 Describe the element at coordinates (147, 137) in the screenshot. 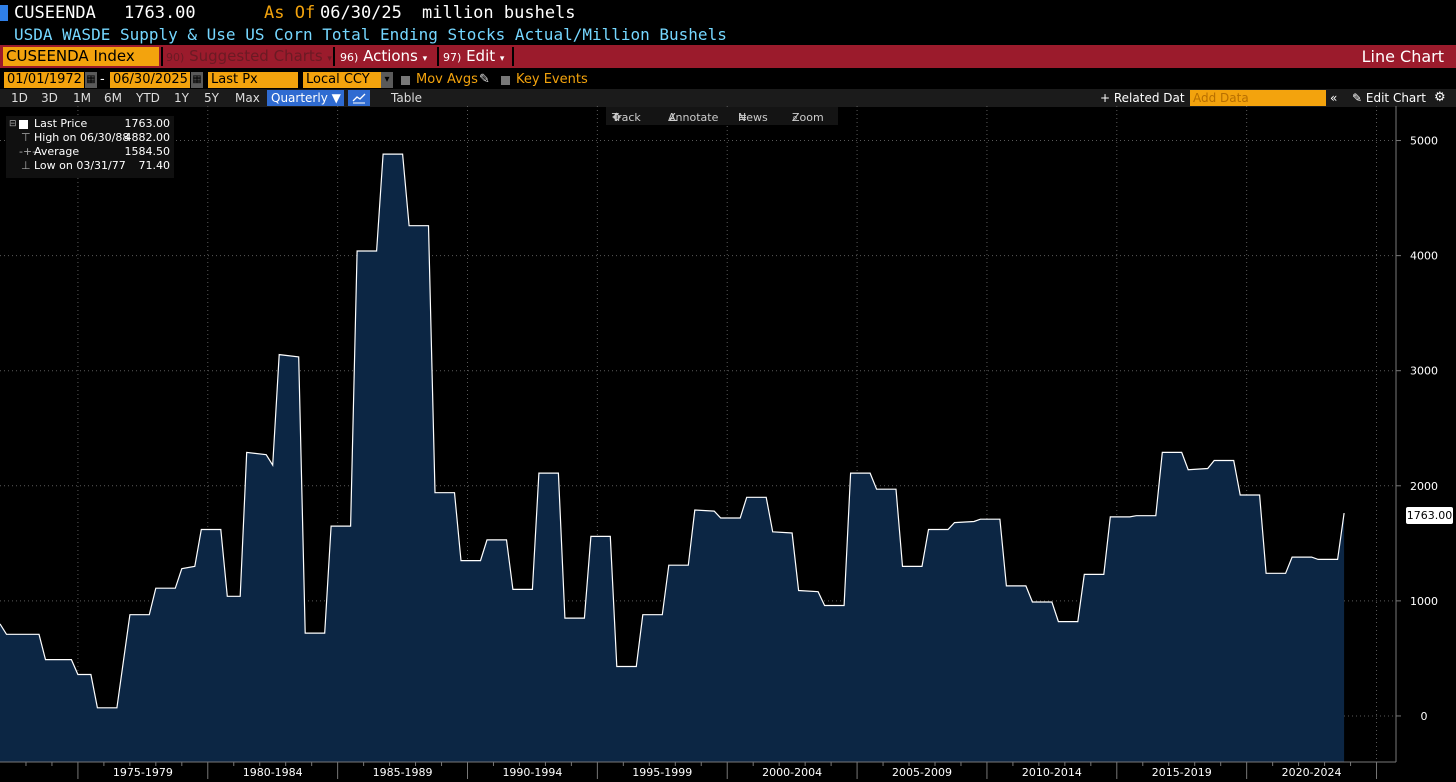

I see `legend-value: 4882.00` at that location.